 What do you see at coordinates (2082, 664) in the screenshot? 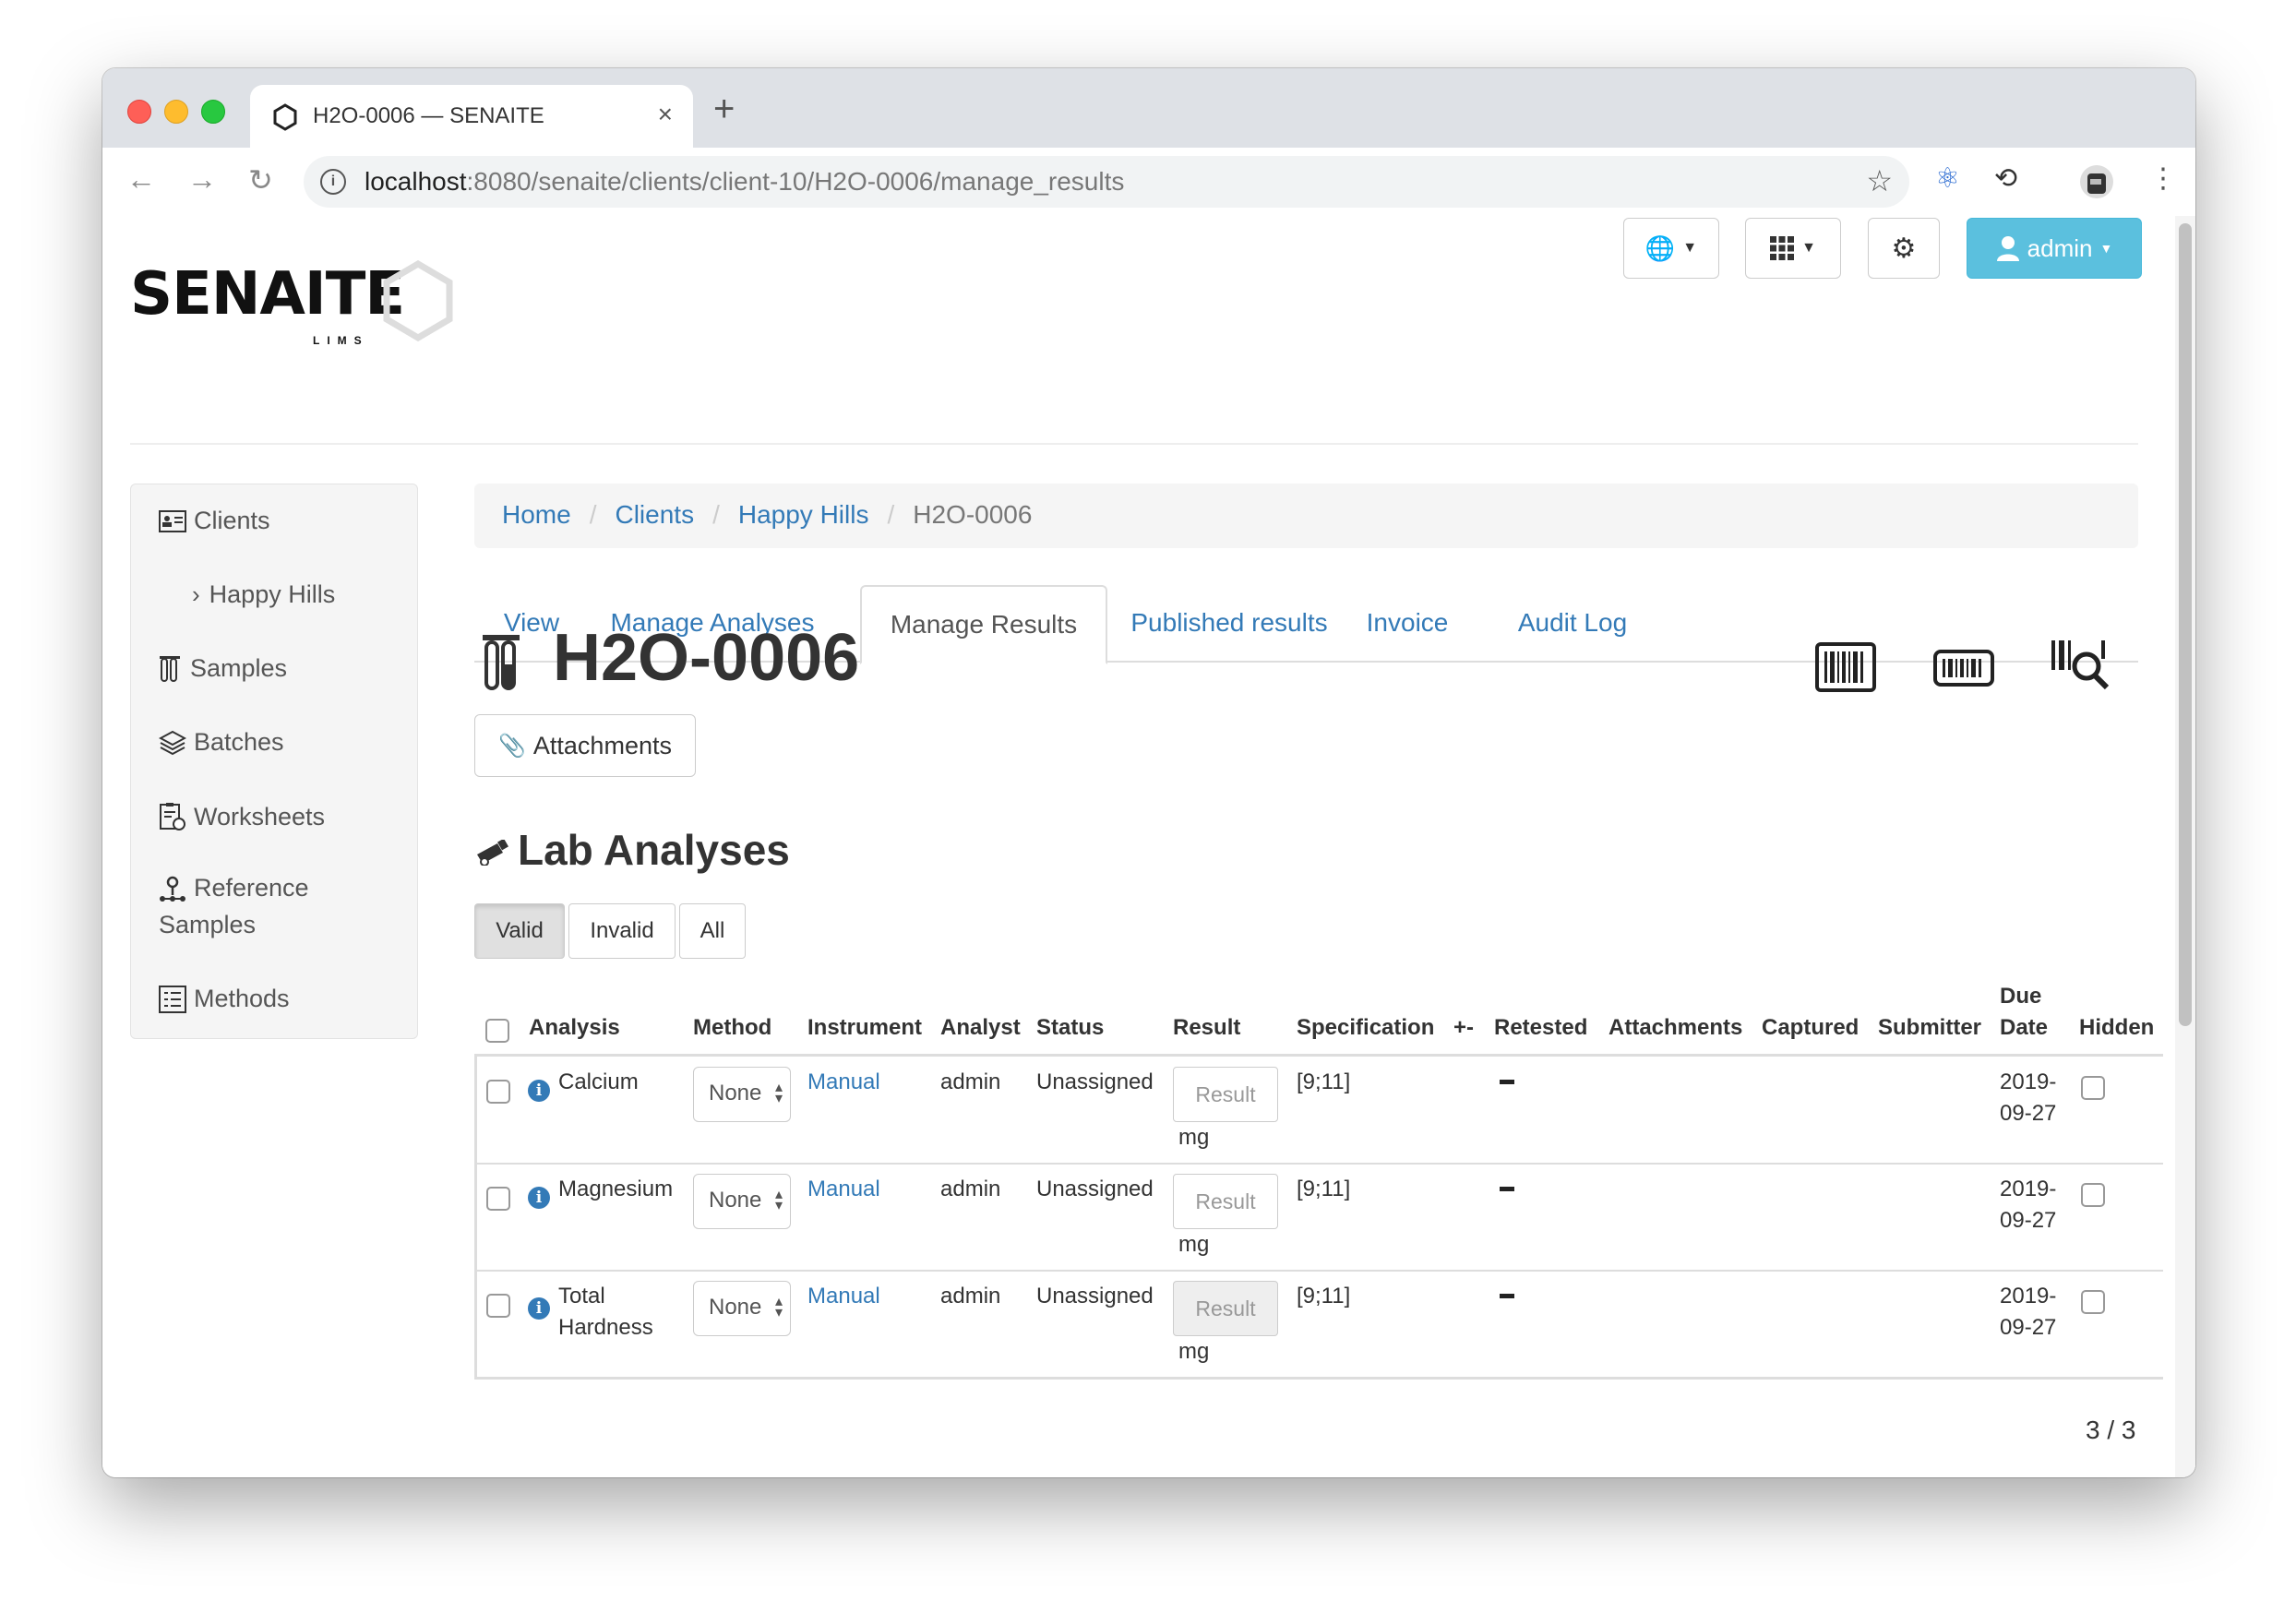
I see `barcode-search-icon` at bounding box center [2082, 664].